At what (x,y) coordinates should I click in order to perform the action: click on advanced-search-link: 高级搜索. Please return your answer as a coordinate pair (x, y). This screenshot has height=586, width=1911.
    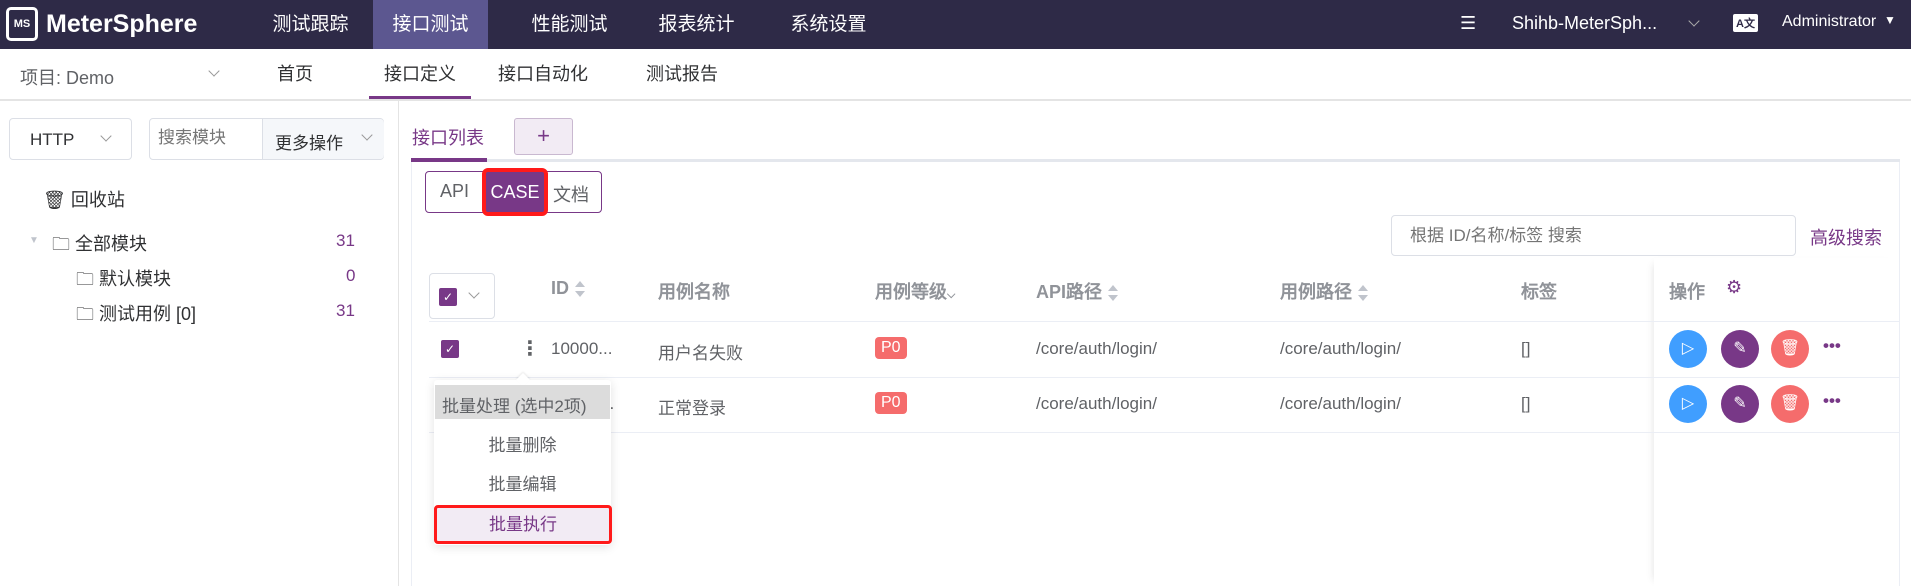
    Looking at the image, I should click on (1846, 237).